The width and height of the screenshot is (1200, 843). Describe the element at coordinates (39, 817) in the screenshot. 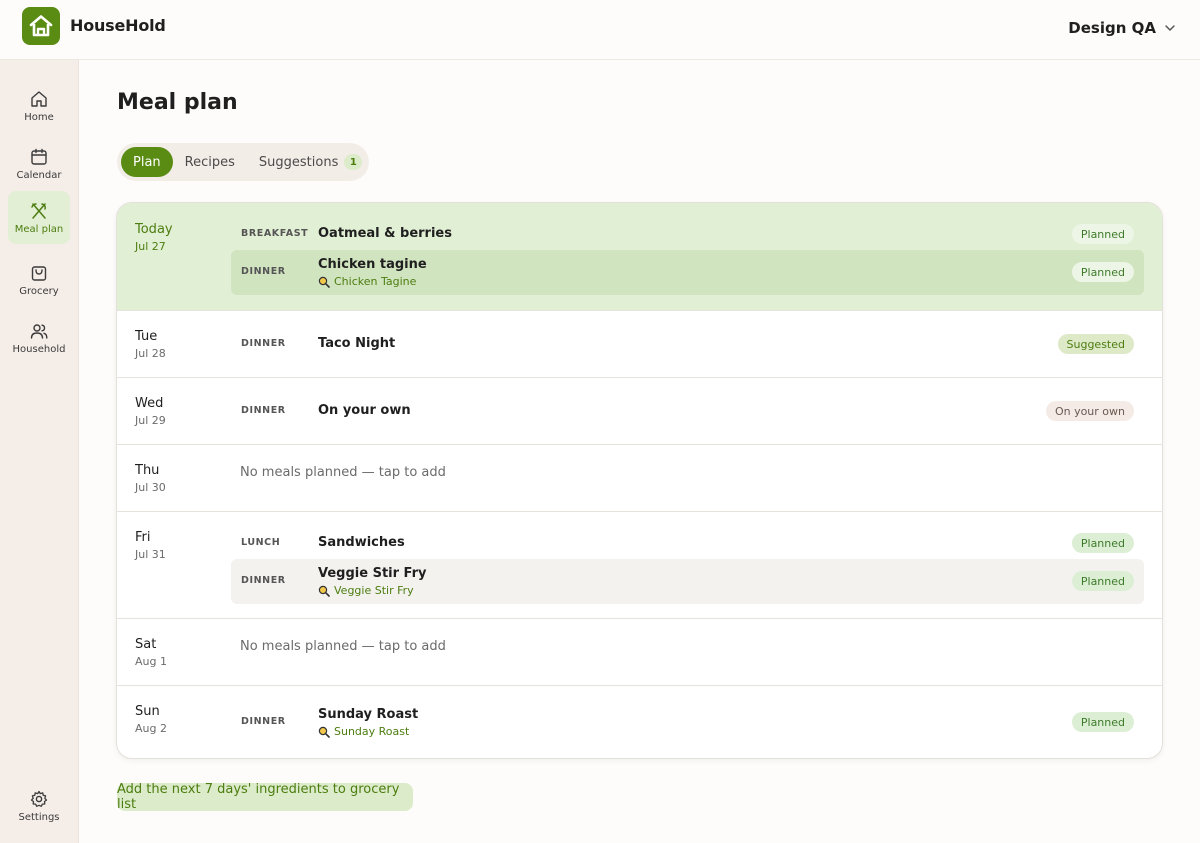

I see `sidebar-item-label: Settings` at that location.